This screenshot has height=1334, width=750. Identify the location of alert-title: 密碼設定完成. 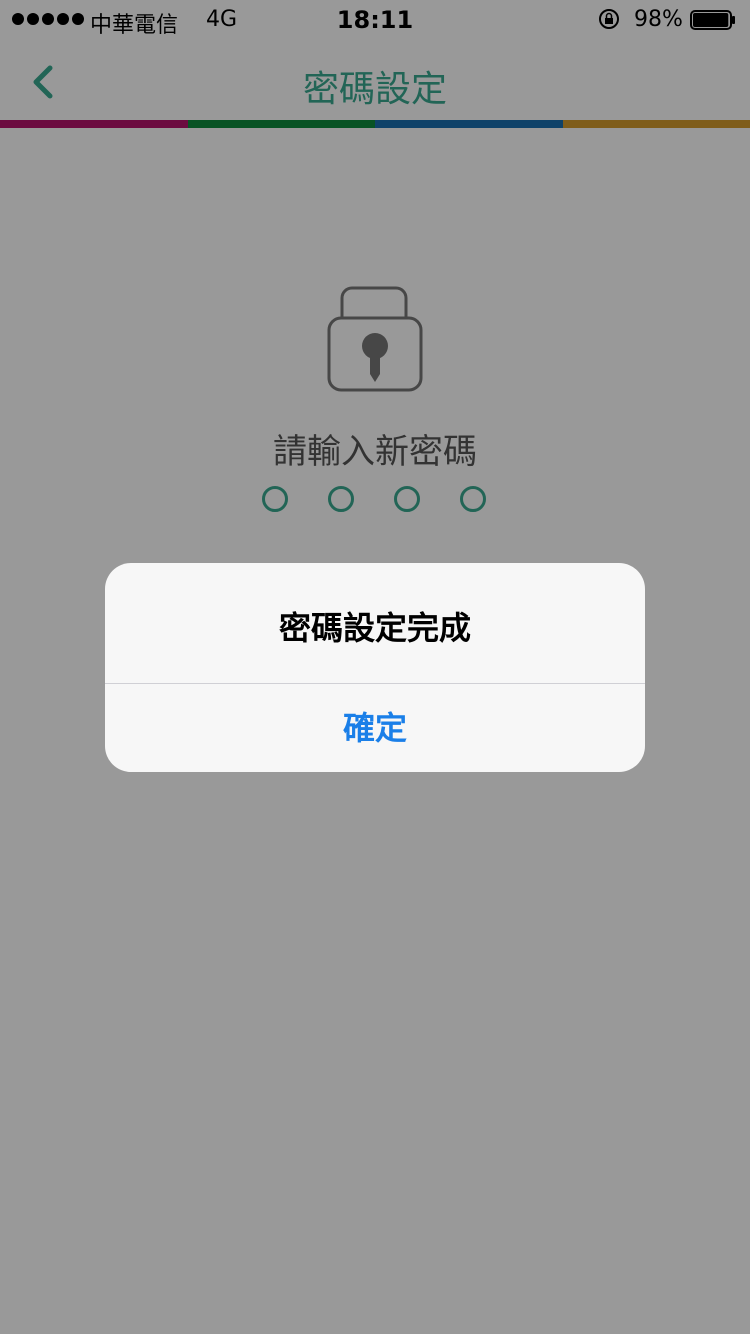
(374, 628).